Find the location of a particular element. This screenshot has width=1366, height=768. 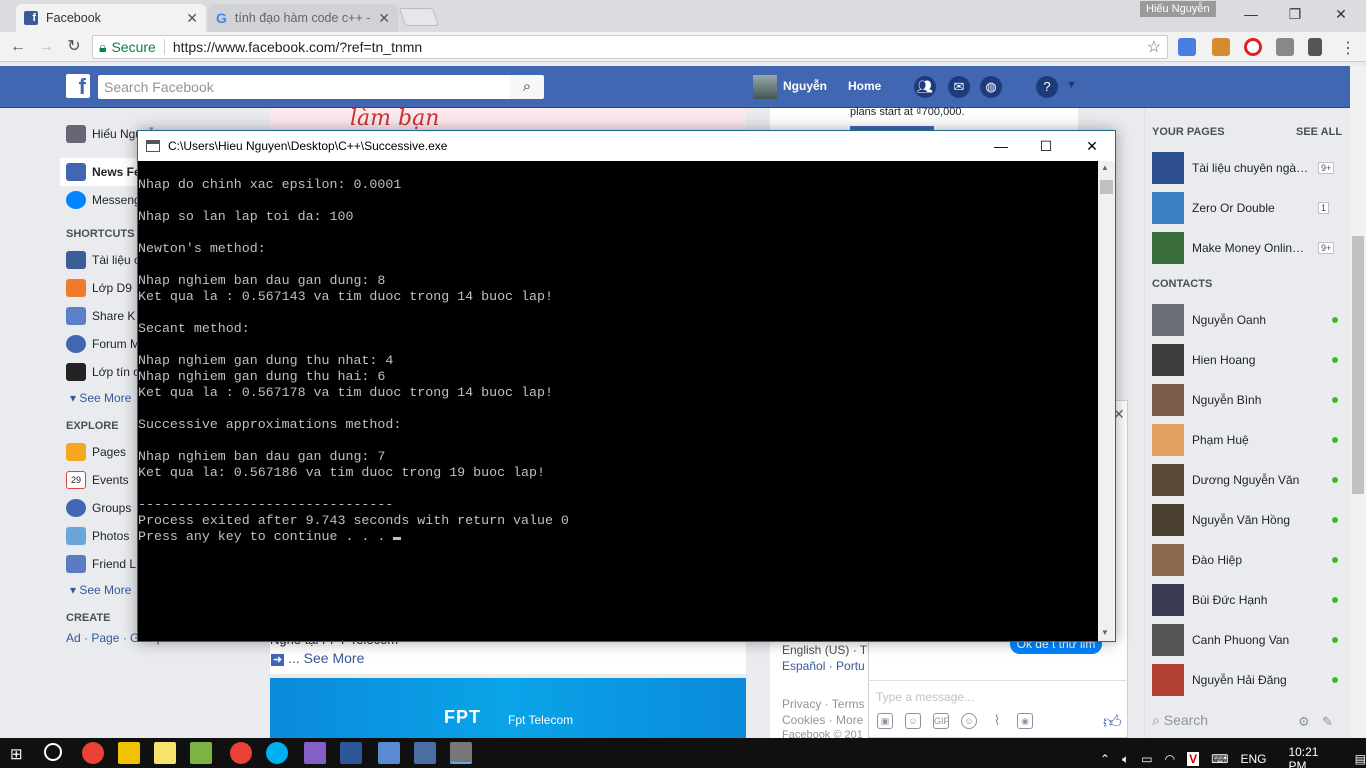

scroll-down-icon: ▼ is located at coordinates (1105, 632).